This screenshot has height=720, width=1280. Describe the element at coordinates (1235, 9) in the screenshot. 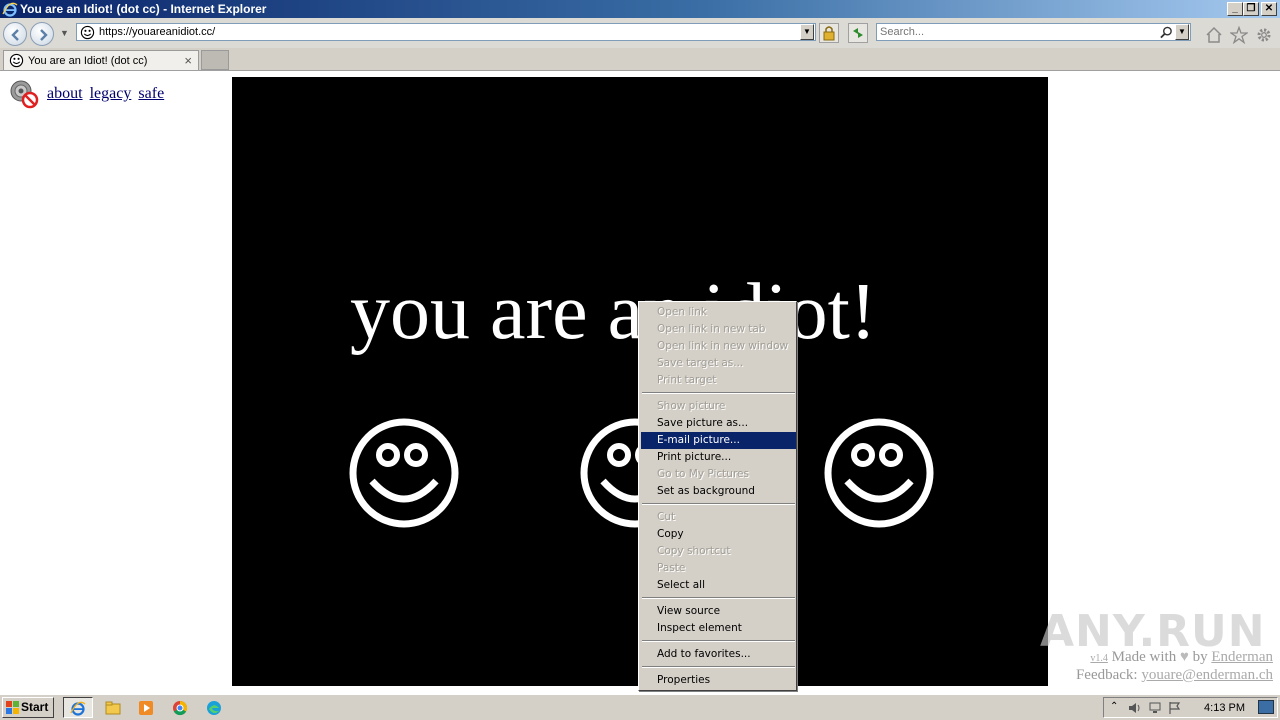

I see `minimize-button: _` at that location.